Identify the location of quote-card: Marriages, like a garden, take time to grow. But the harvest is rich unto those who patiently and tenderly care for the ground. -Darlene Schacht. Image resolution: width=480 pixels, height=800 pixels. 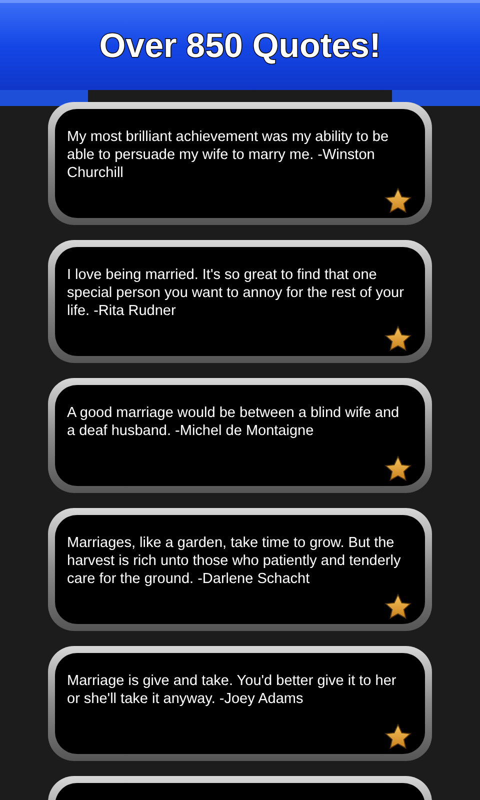
(240, 569).